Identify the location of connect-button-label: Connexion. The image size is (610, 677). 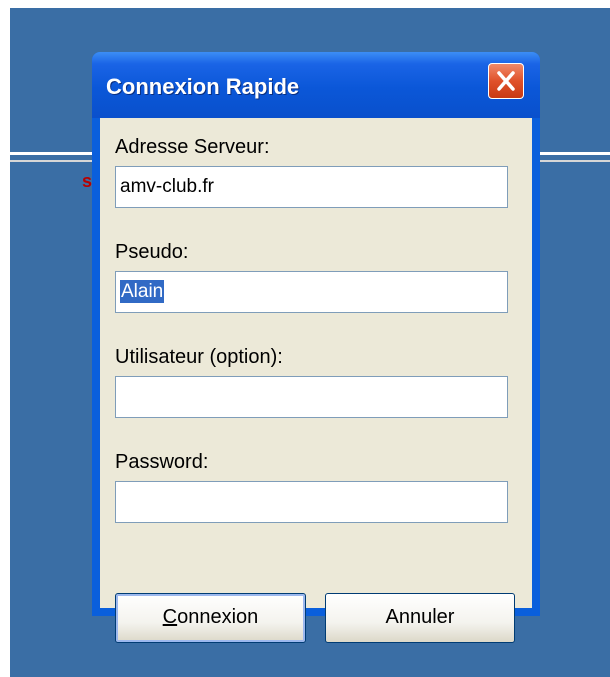
(210, 617).